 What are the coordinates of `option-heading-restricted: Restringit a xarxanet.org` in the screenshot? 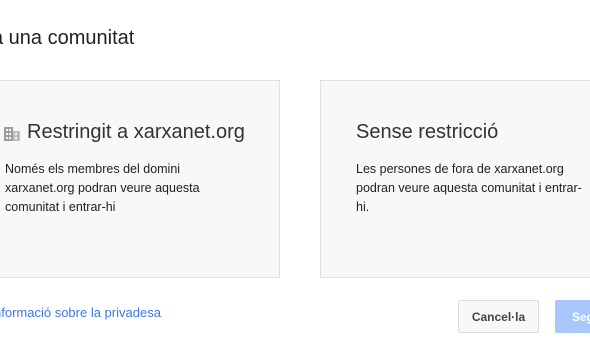 It's located at (124, 132).